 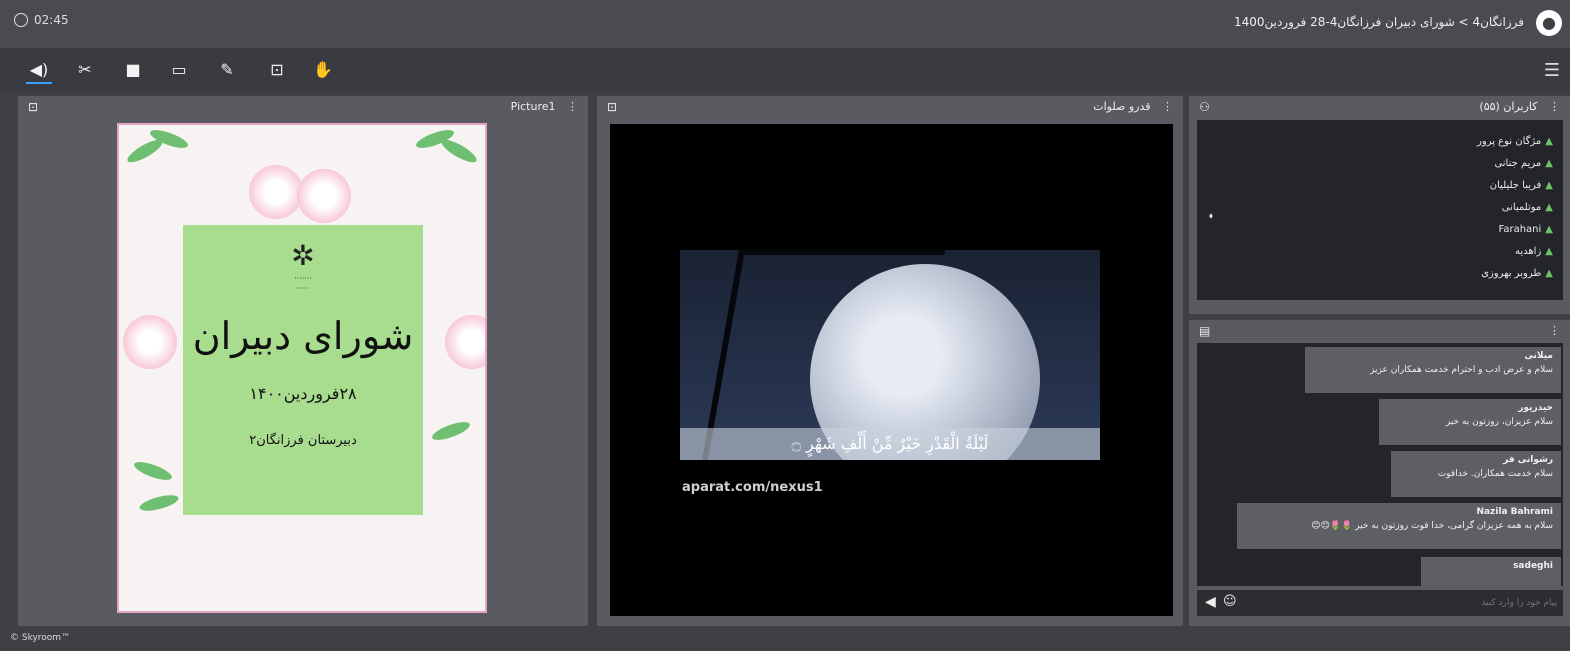 I want to click on chat-text: سلام خدمت همکاران. خداقوت, so click(x=1495, y=474).